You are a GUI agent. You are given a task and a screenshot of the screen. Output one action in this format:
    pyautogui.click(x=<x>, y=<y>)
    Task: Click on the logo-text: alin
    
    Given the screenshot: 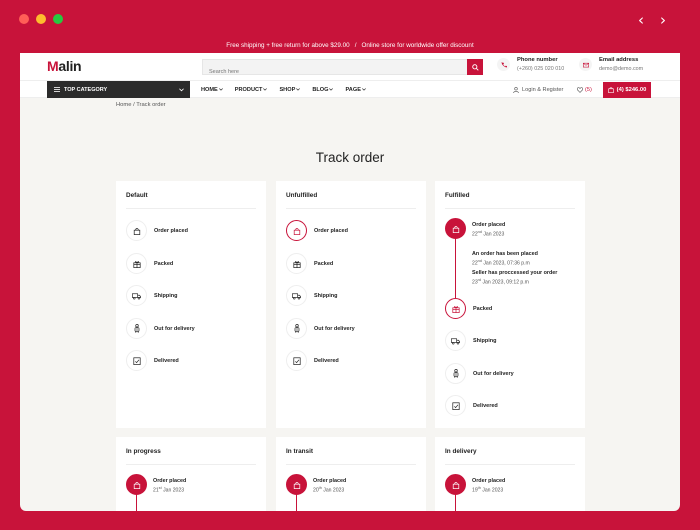 What is the action you would take?
    pyautogui.click(x=70, y=66)
    